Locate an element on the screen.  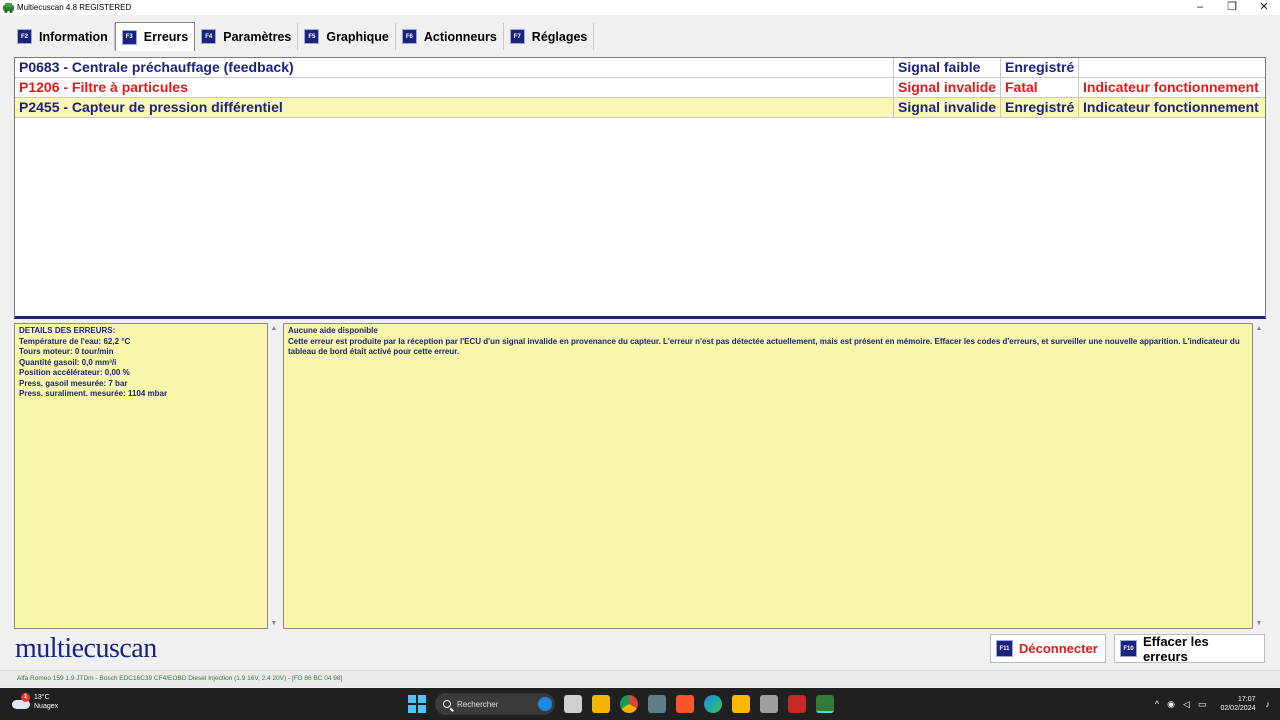
tab-label: Information is located at coordinates (73, 36).